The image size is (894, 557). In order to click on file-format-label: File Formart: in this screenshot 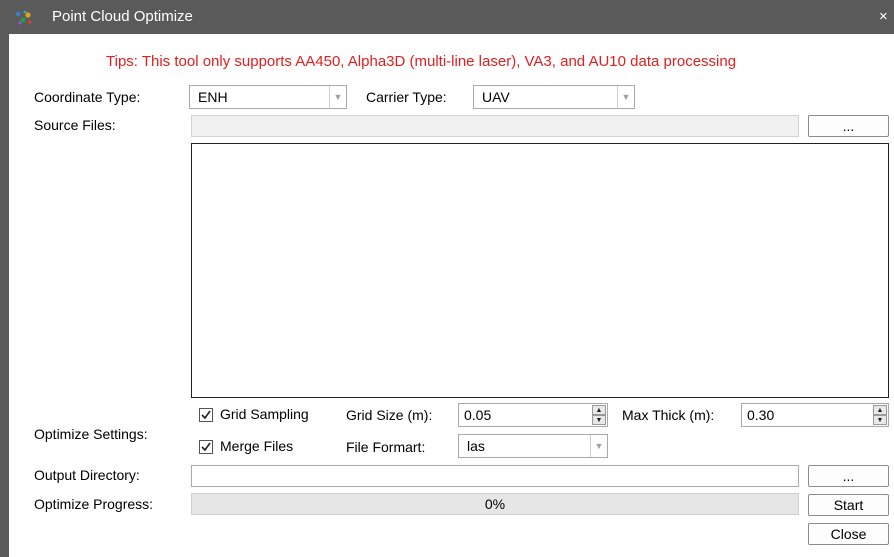, I will do `click(386, 447)`.